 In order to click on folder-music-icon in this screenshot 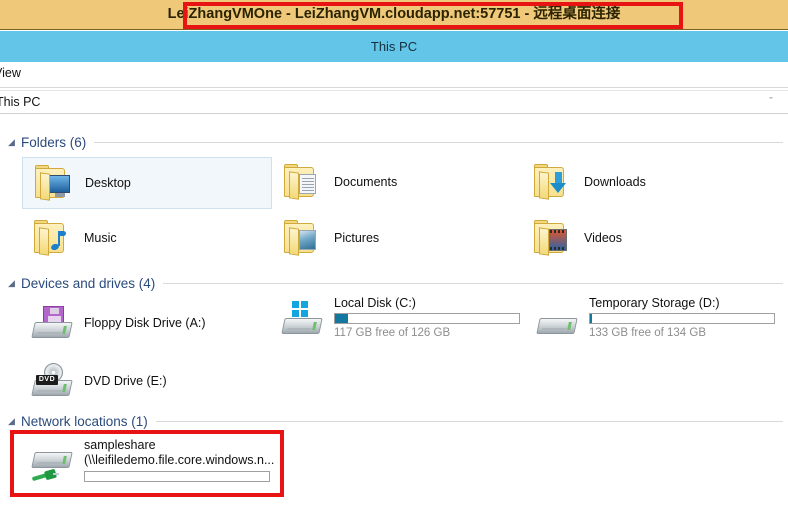, I will do `click(53, 239)`.